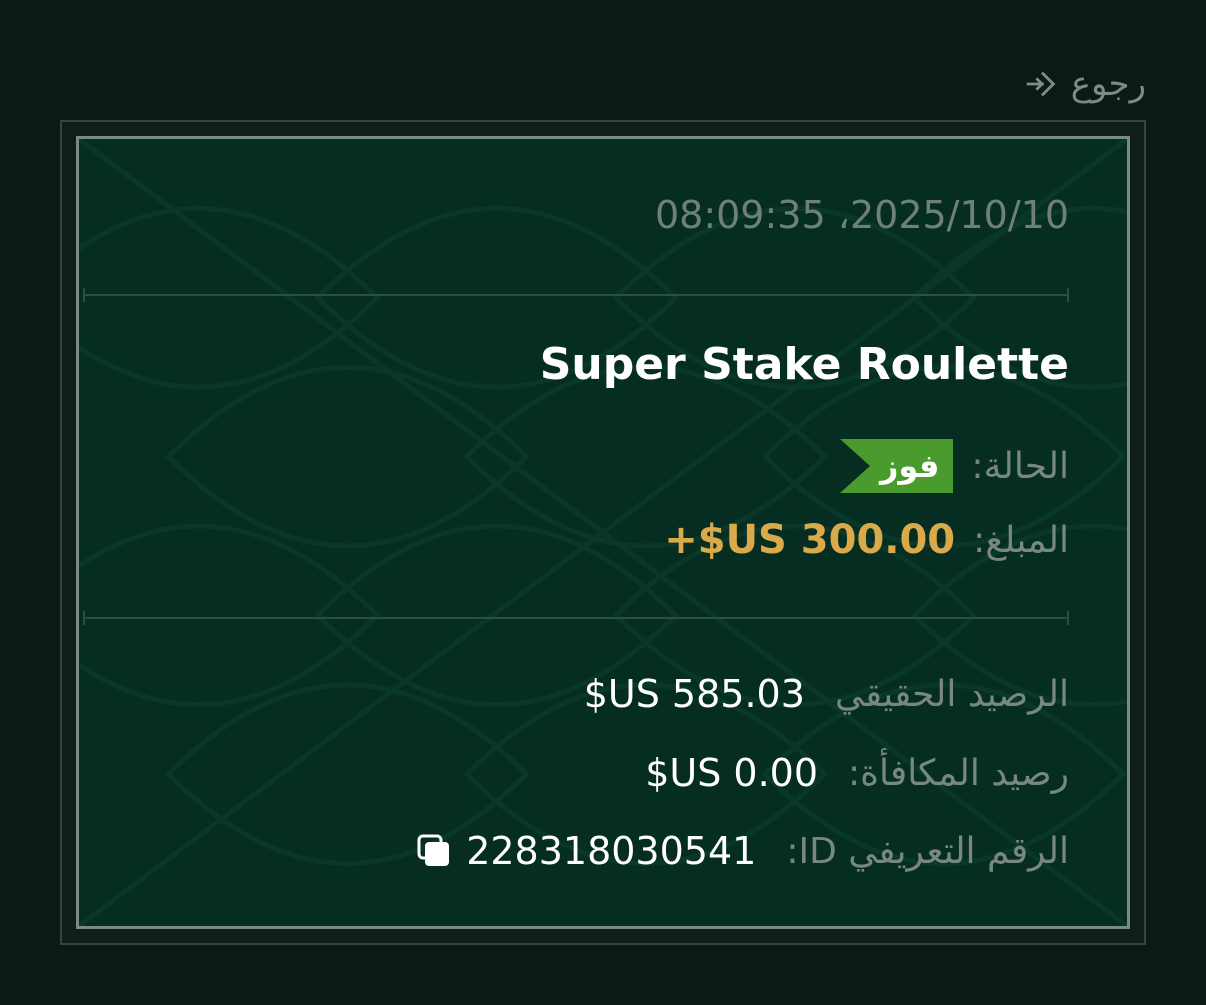 Image resolution: width=1206 pixels, height=1005 pixels. I want to click on transaction-id-row: الرقم التعريفي ID: 228318030541, so click(742, 851).